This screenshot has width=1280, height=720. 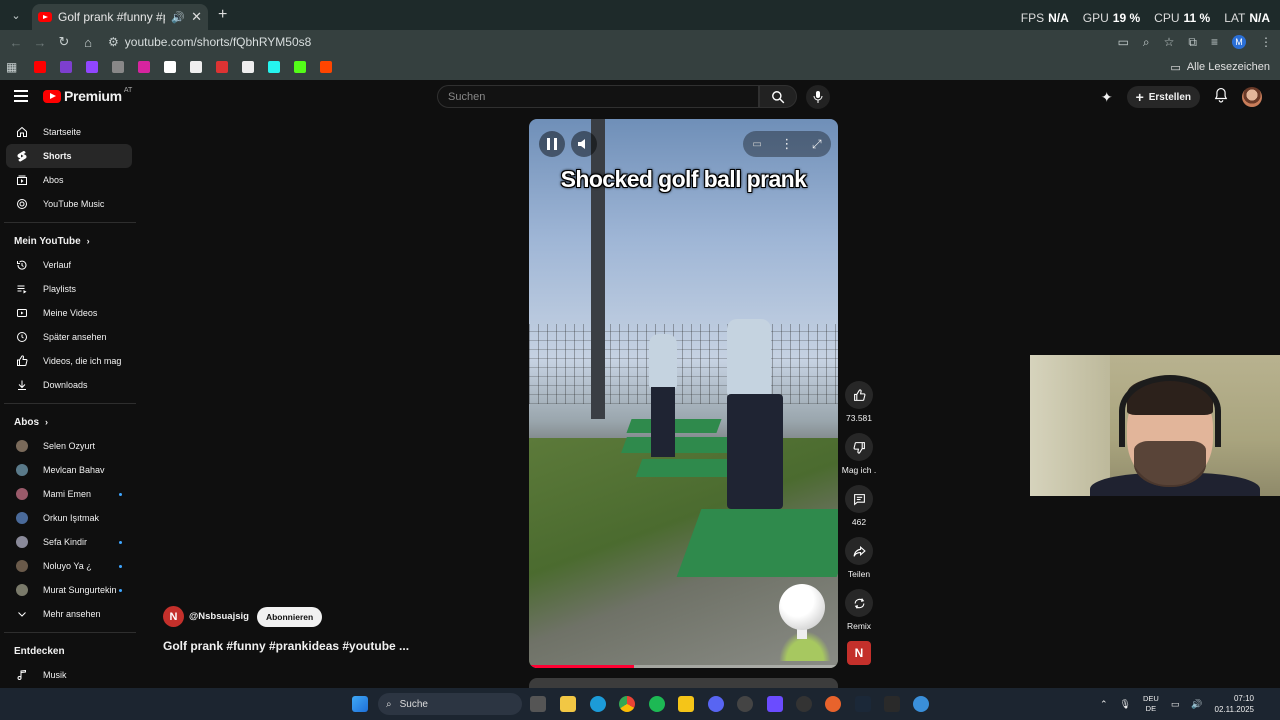 I want to click on sidebar-subscription-item: Sefa Kindir, so click(x=69, y=542).